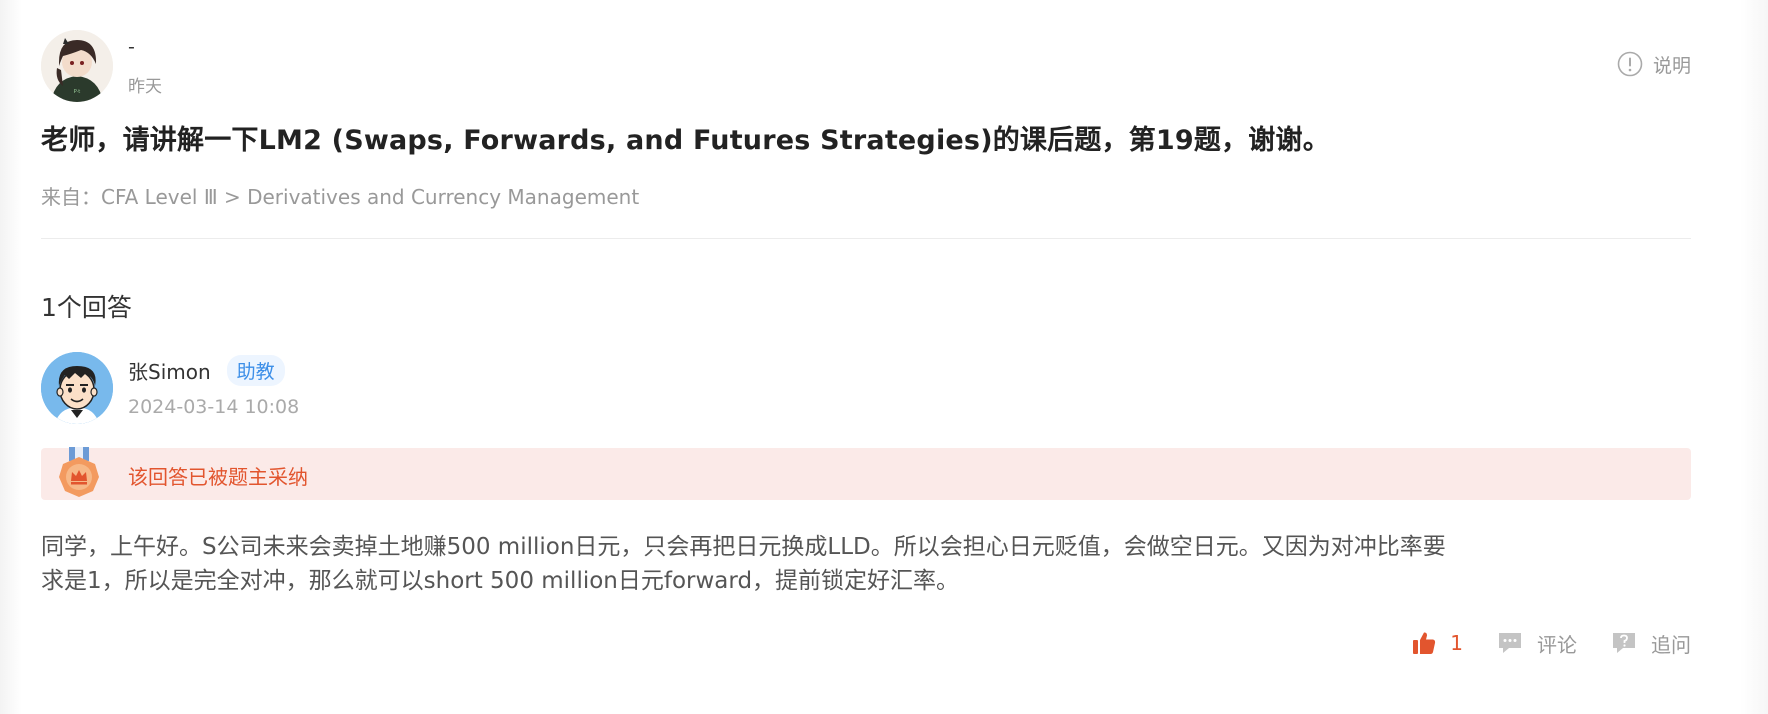  Describe the element at coordinates (169, 370) in the screenshot. I see `answerer-name: 张Simon` at that location.